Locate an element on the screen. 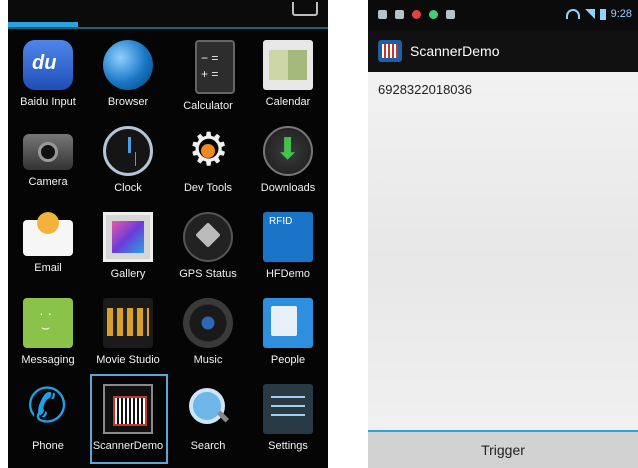 The image size is (638, 468). app-hfdemo: HFDemo is located at coordinates (288, 249).